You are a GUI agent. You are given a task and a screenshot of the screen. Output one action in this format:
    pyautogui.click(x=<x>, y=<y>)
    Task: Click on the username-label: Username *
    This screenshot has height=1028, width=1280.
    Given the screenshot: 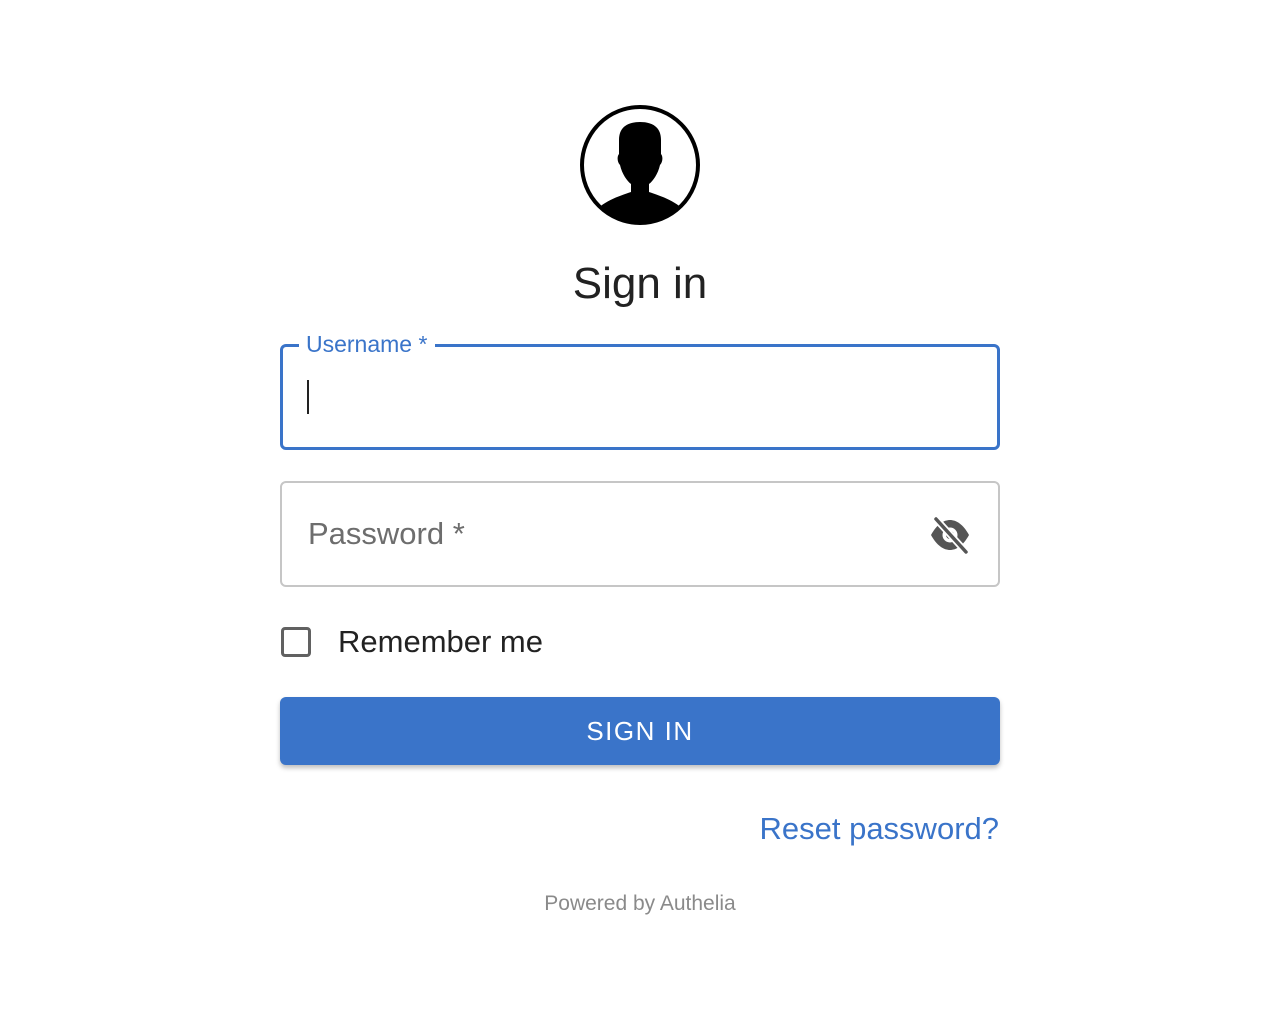 What is the action you would take?
    pyautogui.click(x=367, y=344)
    